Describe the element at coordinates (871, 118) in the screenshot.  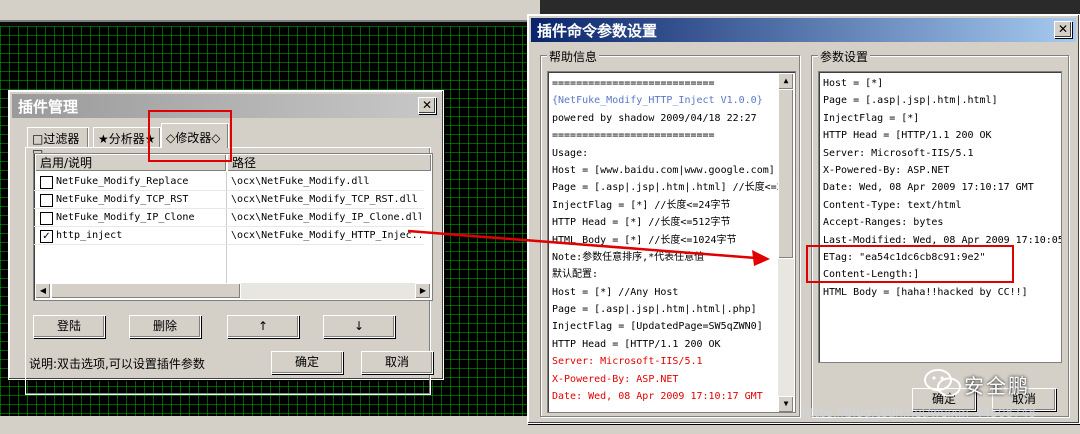
I see `param-line: InjectFlag = [*]` at that location.